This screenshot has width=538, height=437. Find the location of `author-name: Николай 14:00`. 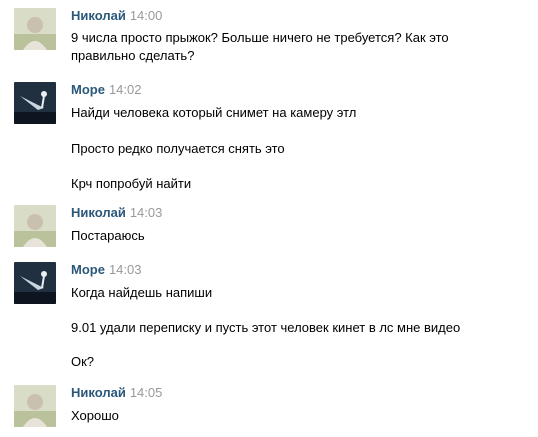

author-name: Николай 14:00 is located at coordinates (116, 16).